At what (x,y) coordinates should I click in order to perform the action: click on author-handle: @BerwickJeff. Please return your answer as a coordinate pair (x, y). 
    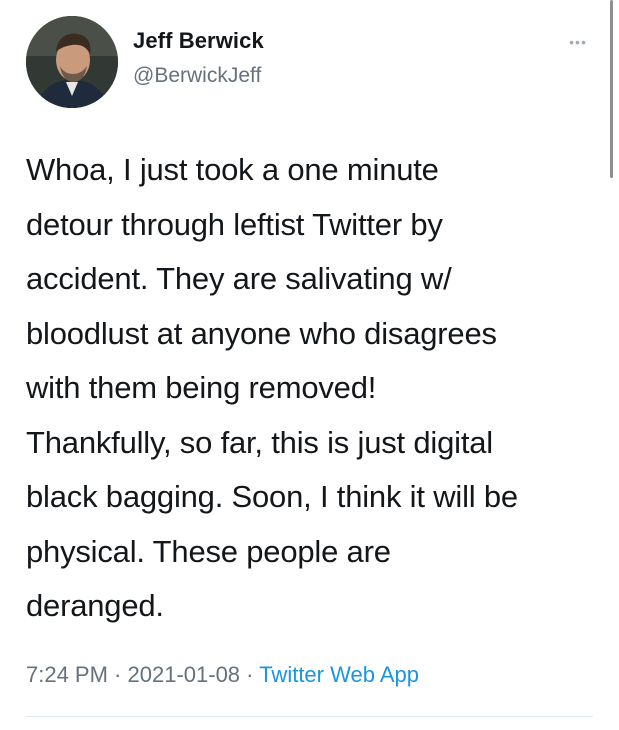
    Looking at the image, I should click on (197, 76).